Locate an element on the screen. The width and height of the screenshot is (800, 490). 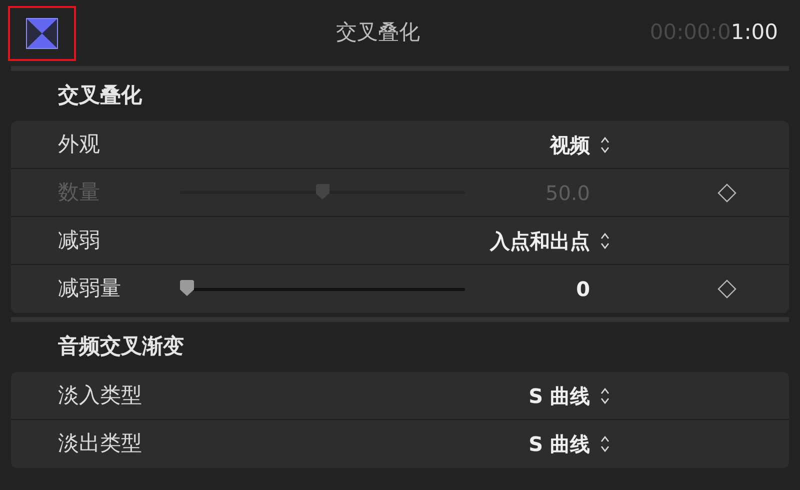
row-label: 外观 is located at coordinates (79, 144).